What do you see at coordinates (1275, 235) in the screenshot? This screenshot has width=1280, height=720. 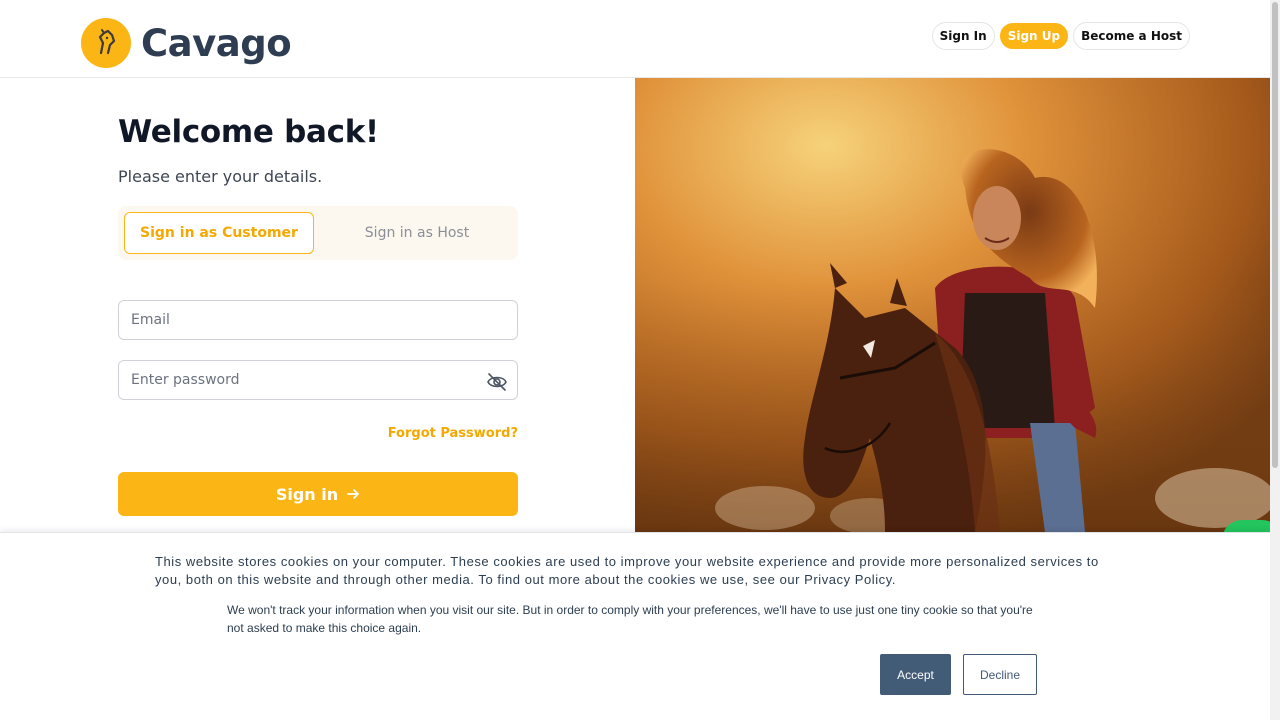 I see `scrollbar-thumb` at bounding box center [1275, 235].